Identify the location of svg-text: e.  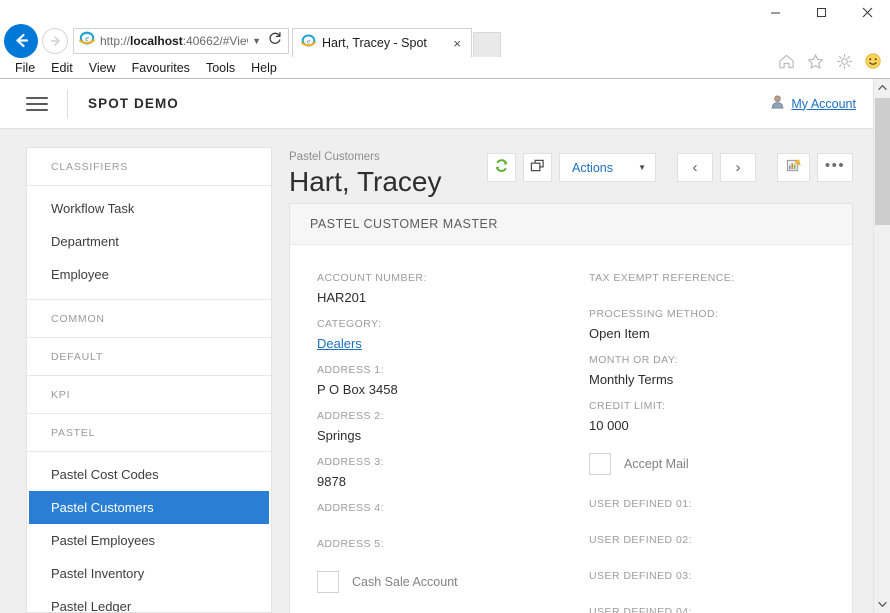
(87, 38).